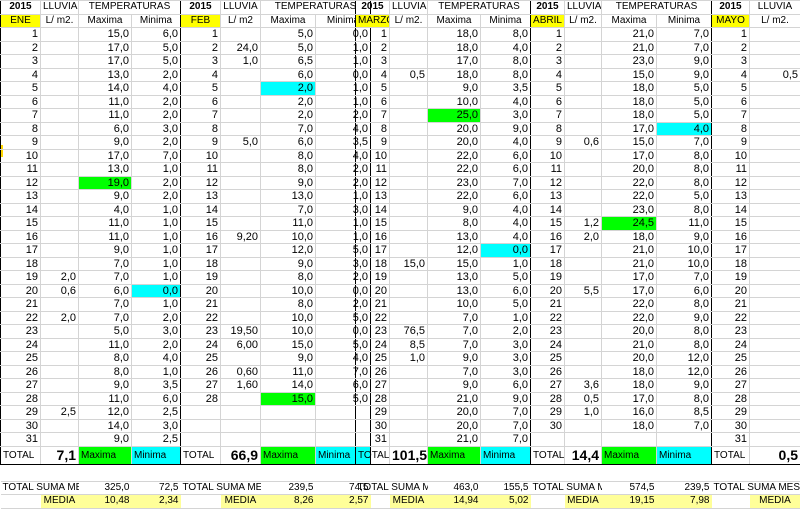  Describe the element at coordinates (275, 236) in the screenshot. I see `day-row: 16 9,20 10,0 1,0` at that location.